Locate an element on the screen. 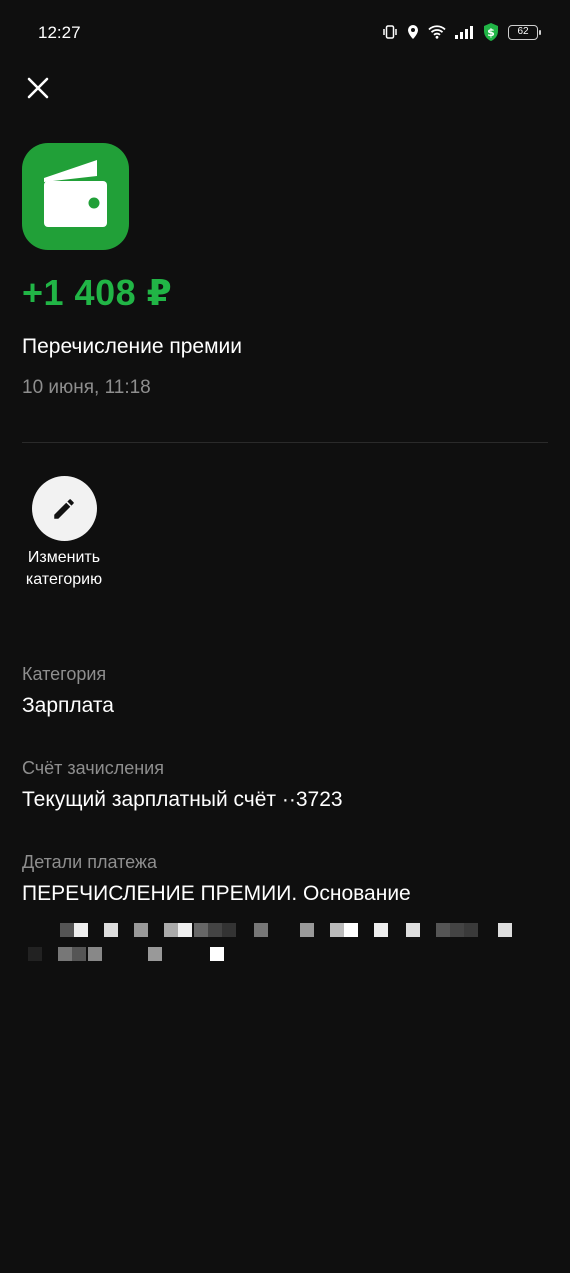  battery-icon: 62 is located at coordinates (524, 32).